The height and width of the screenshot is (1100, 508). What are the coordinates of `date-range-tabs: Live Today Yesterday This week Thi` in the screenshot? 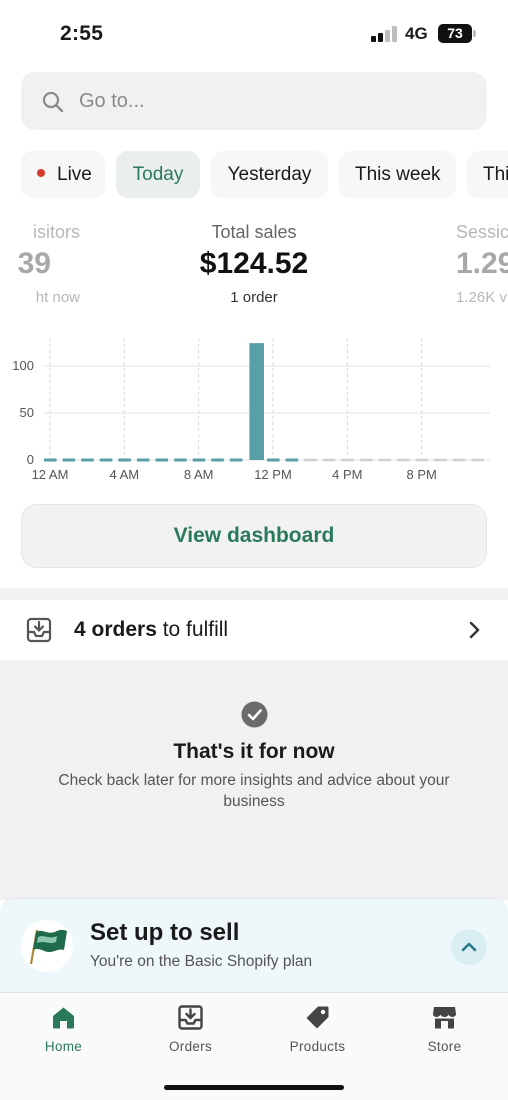 It's located at (264, 174).